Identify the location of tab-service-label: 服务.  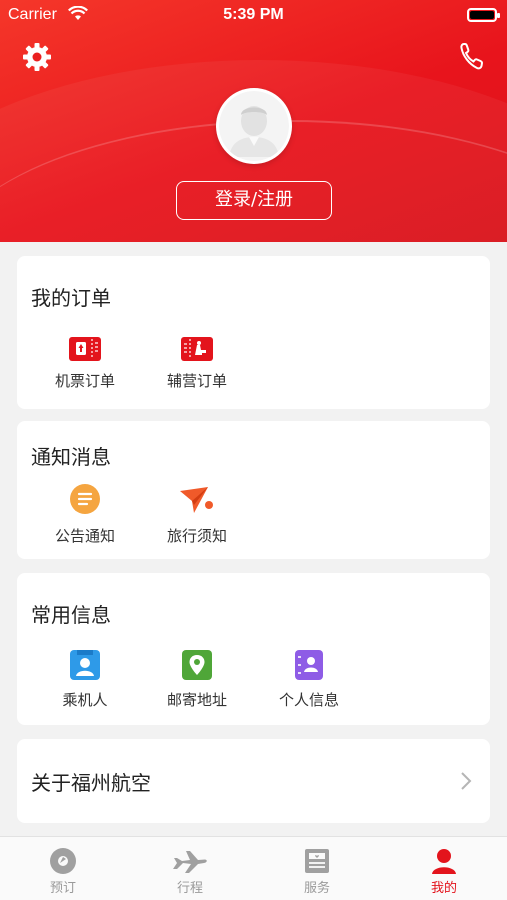
(316, 888).